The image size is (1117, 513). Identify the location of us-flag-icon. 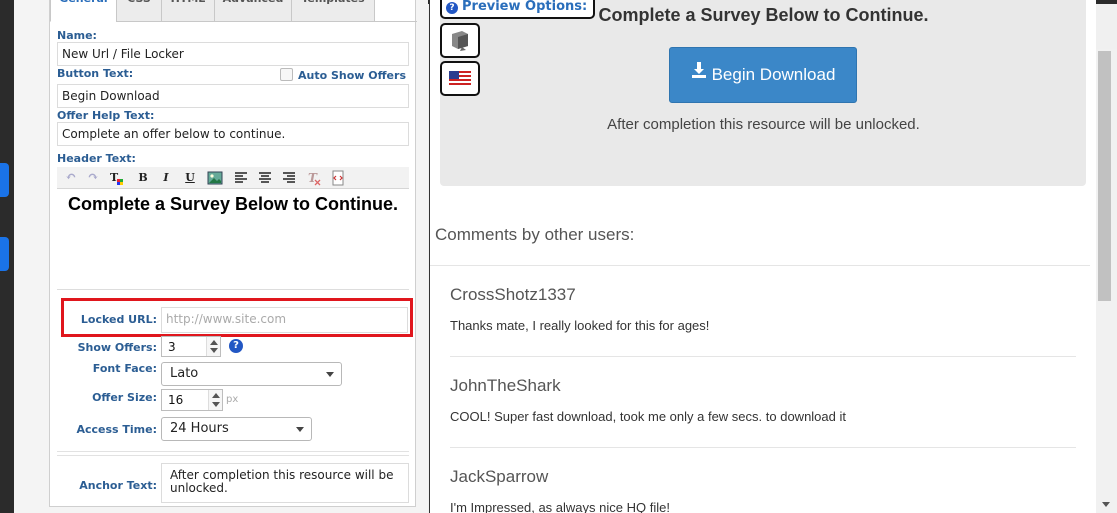
(460, 78).